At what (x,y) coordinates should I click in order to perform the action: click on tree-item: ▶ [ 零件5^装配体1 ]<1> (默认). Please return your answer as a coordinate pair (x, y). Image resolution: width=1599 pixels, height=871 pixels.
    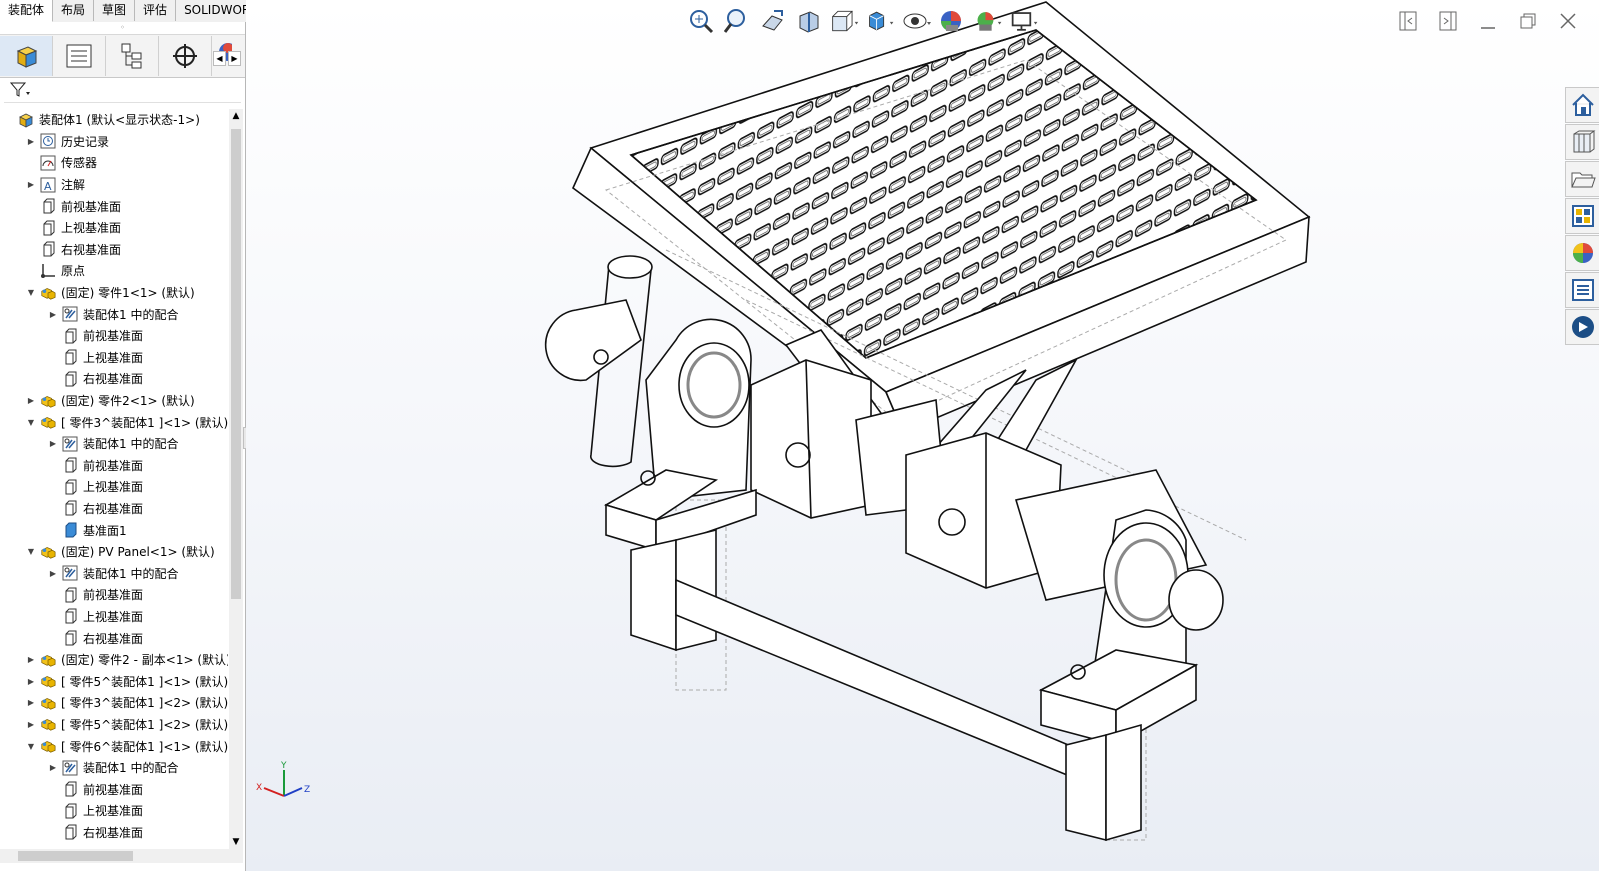
    Looking at the image, I should click on (114, 681).